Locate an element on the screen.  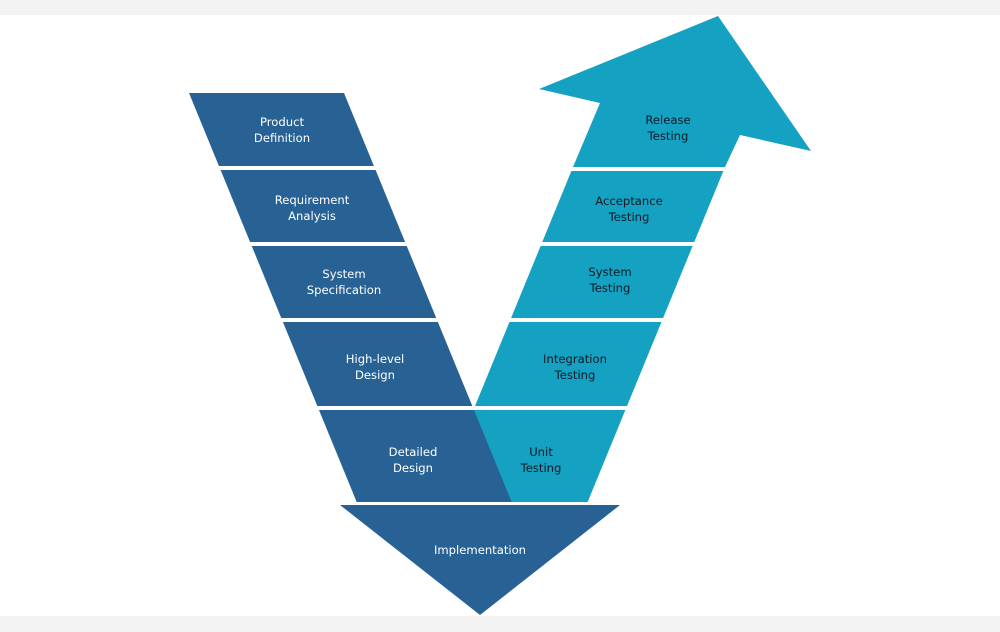
implementation-label: Implementation is located at coordinates (480, 550).